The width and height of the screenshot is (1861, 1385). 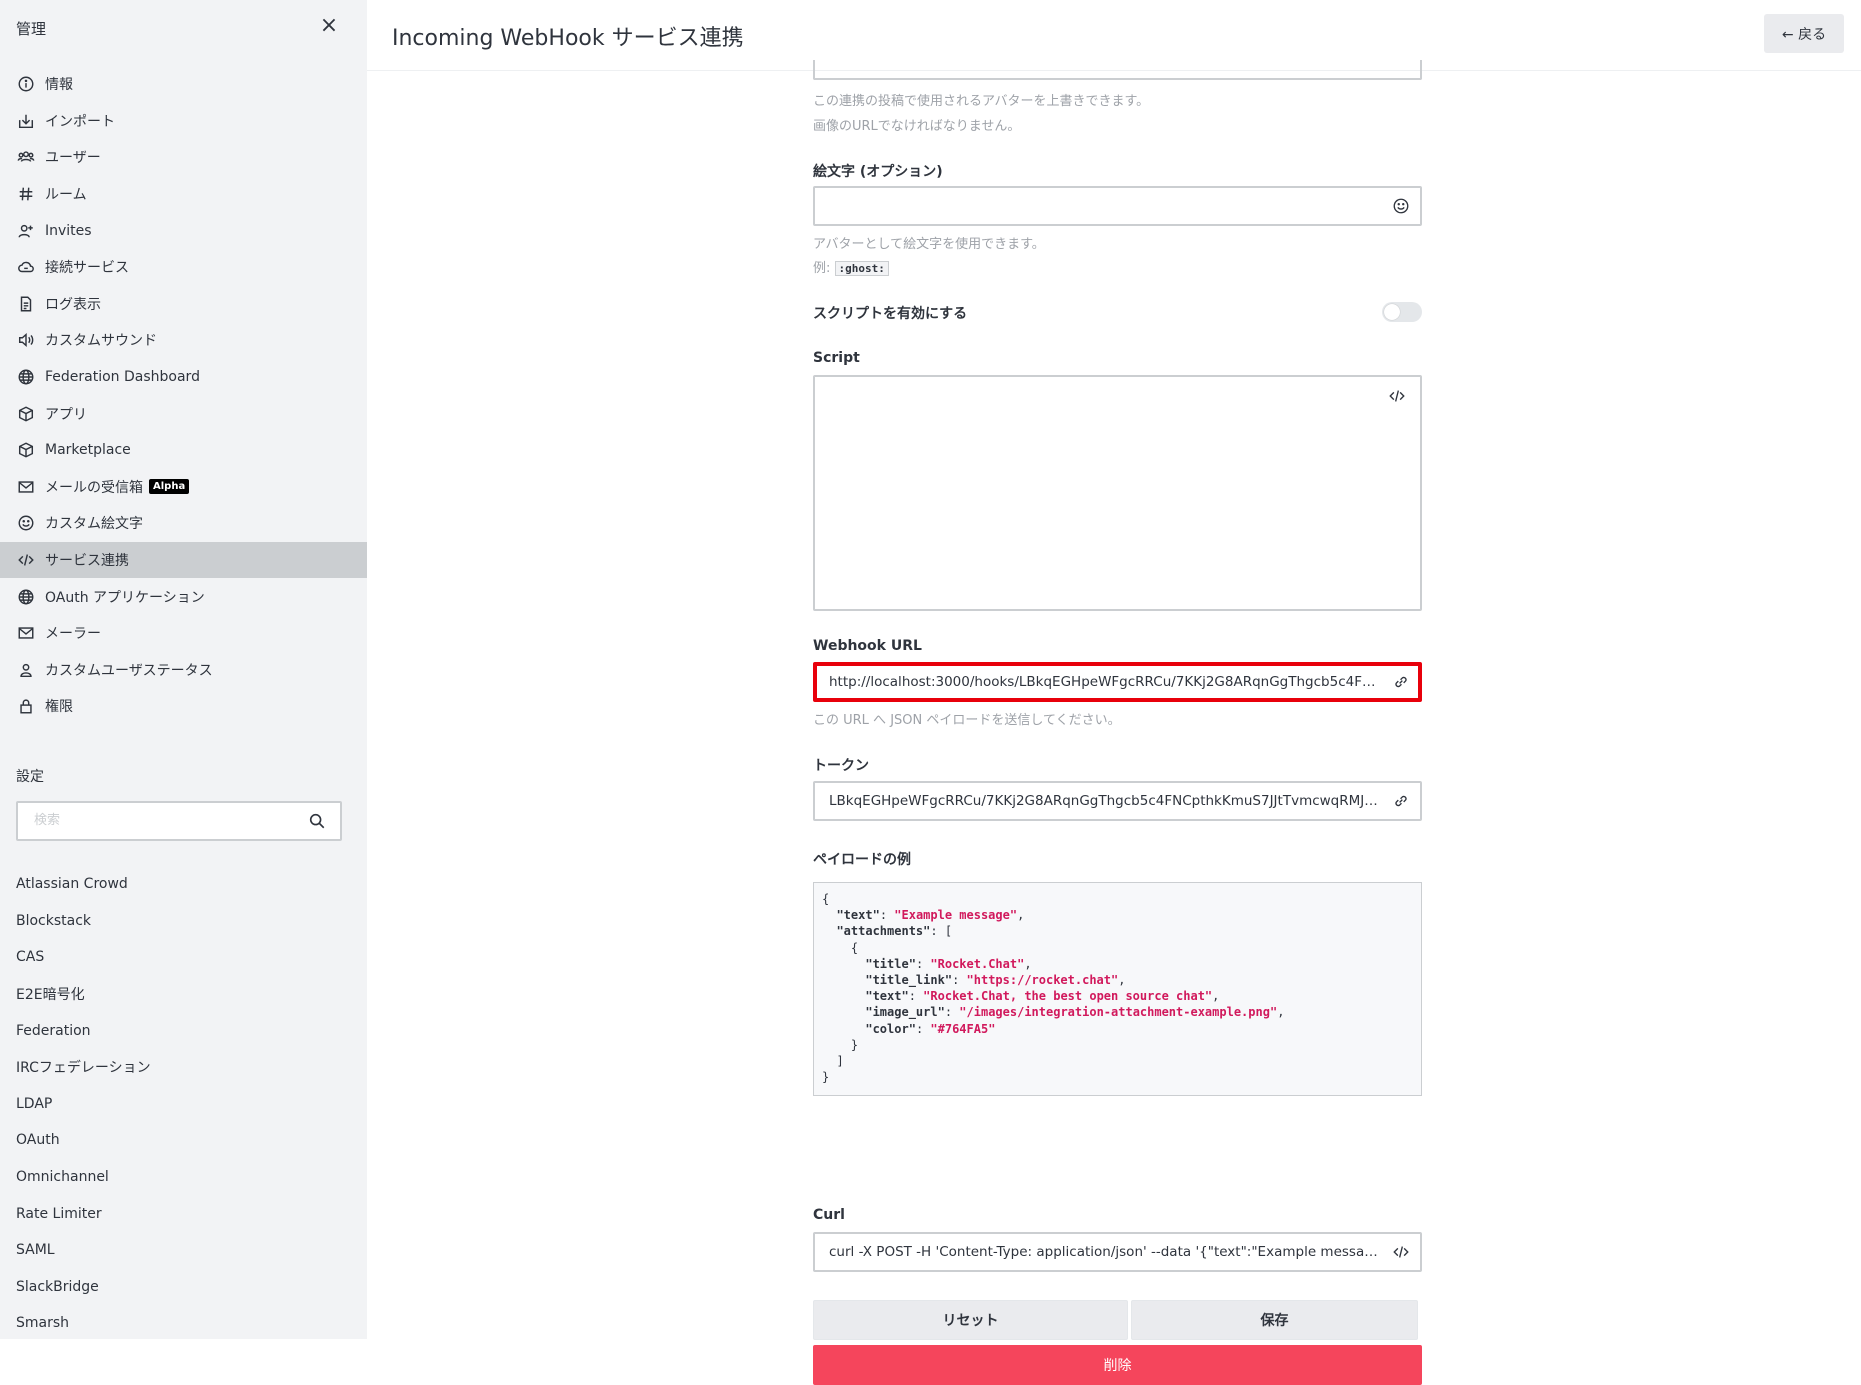 I want to click on sidebar-item-integrations: サービス連携, so click(x=183, y=560).